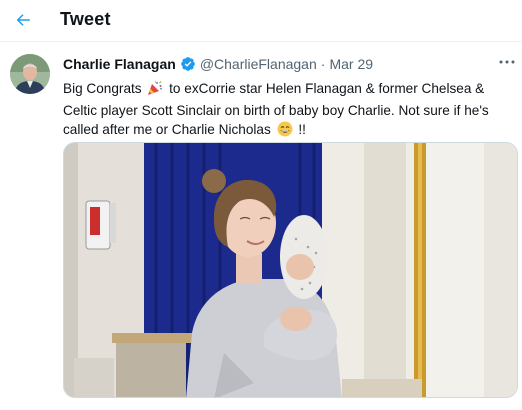 The width and height of the screenshot is (522, 410). Describe the element at coordinates (85, 19) in the screenshot. I see `page-title: Tweet` at that location.